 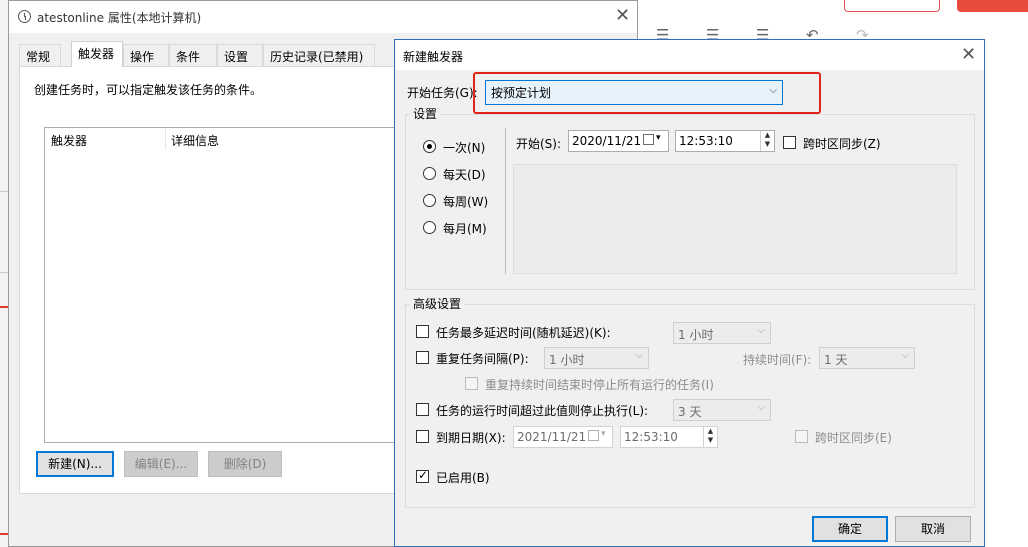 I want to click on radio-once-label: 一次(N), so click(x=464, y=148).